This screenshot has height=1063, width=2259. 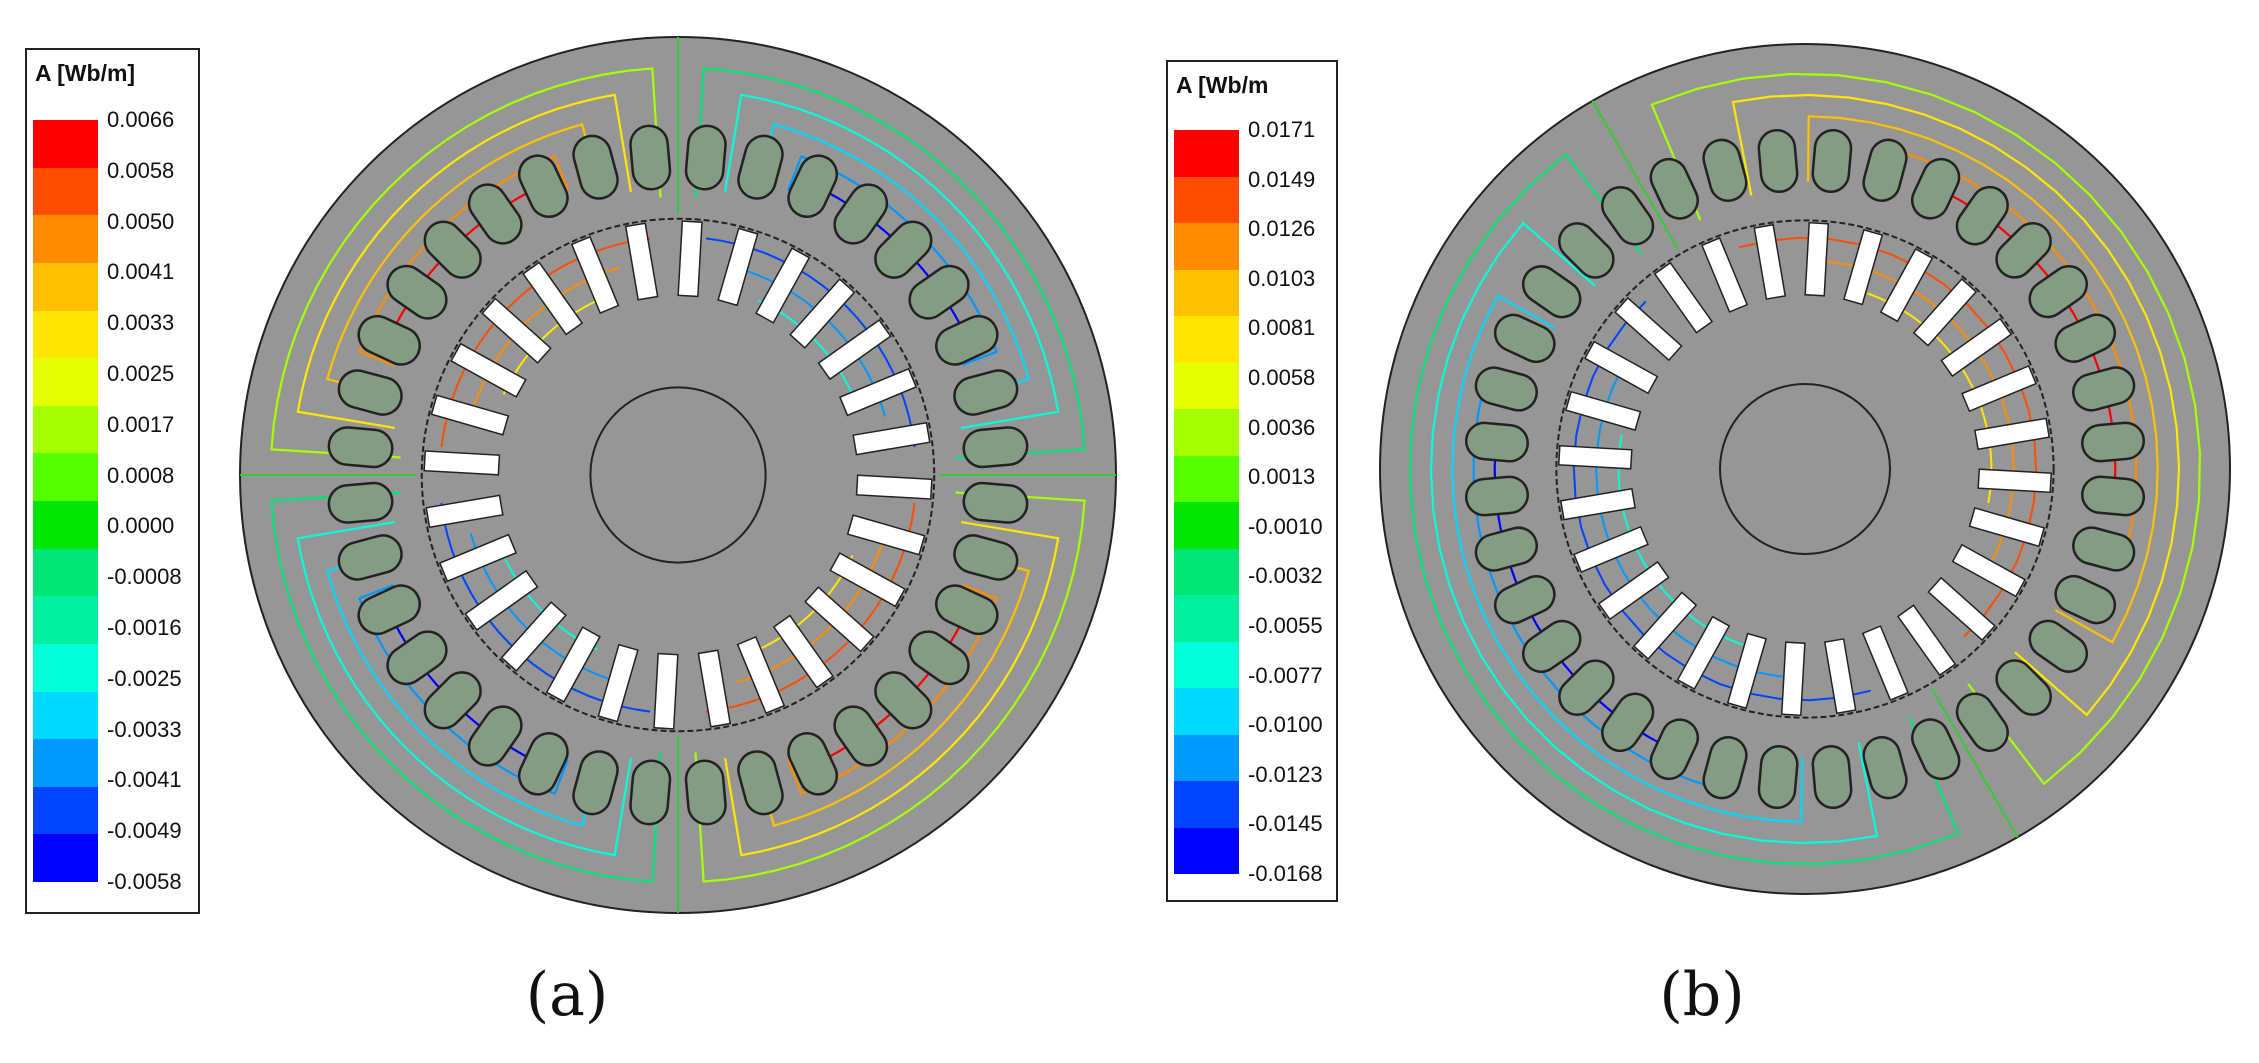 I want to click on colorbar-tick-label: -0.0033, so click(x=144, y=729).